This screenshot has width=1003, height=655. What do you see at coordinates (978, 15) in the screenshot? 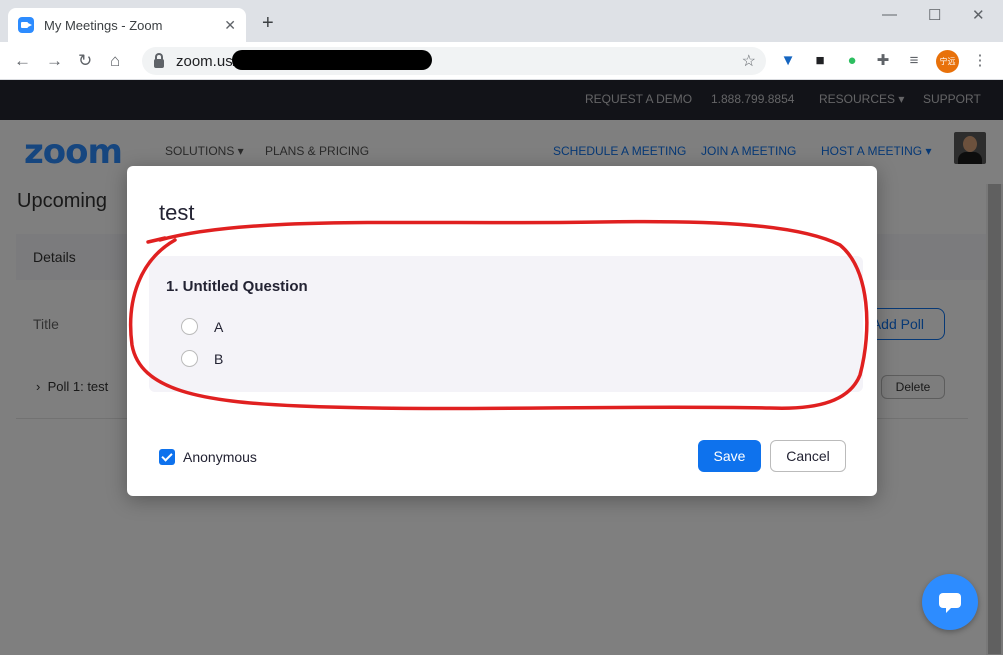
I see `window-close-icon: ✕` at bounding box center [978, 15].